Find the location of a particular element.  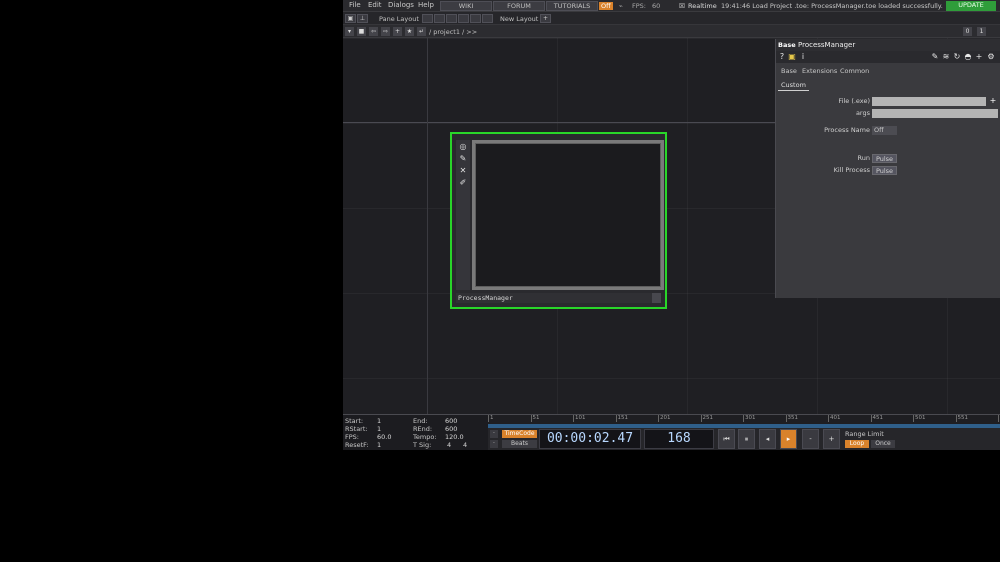

menu-file: File is located at coordinates (355, 5).